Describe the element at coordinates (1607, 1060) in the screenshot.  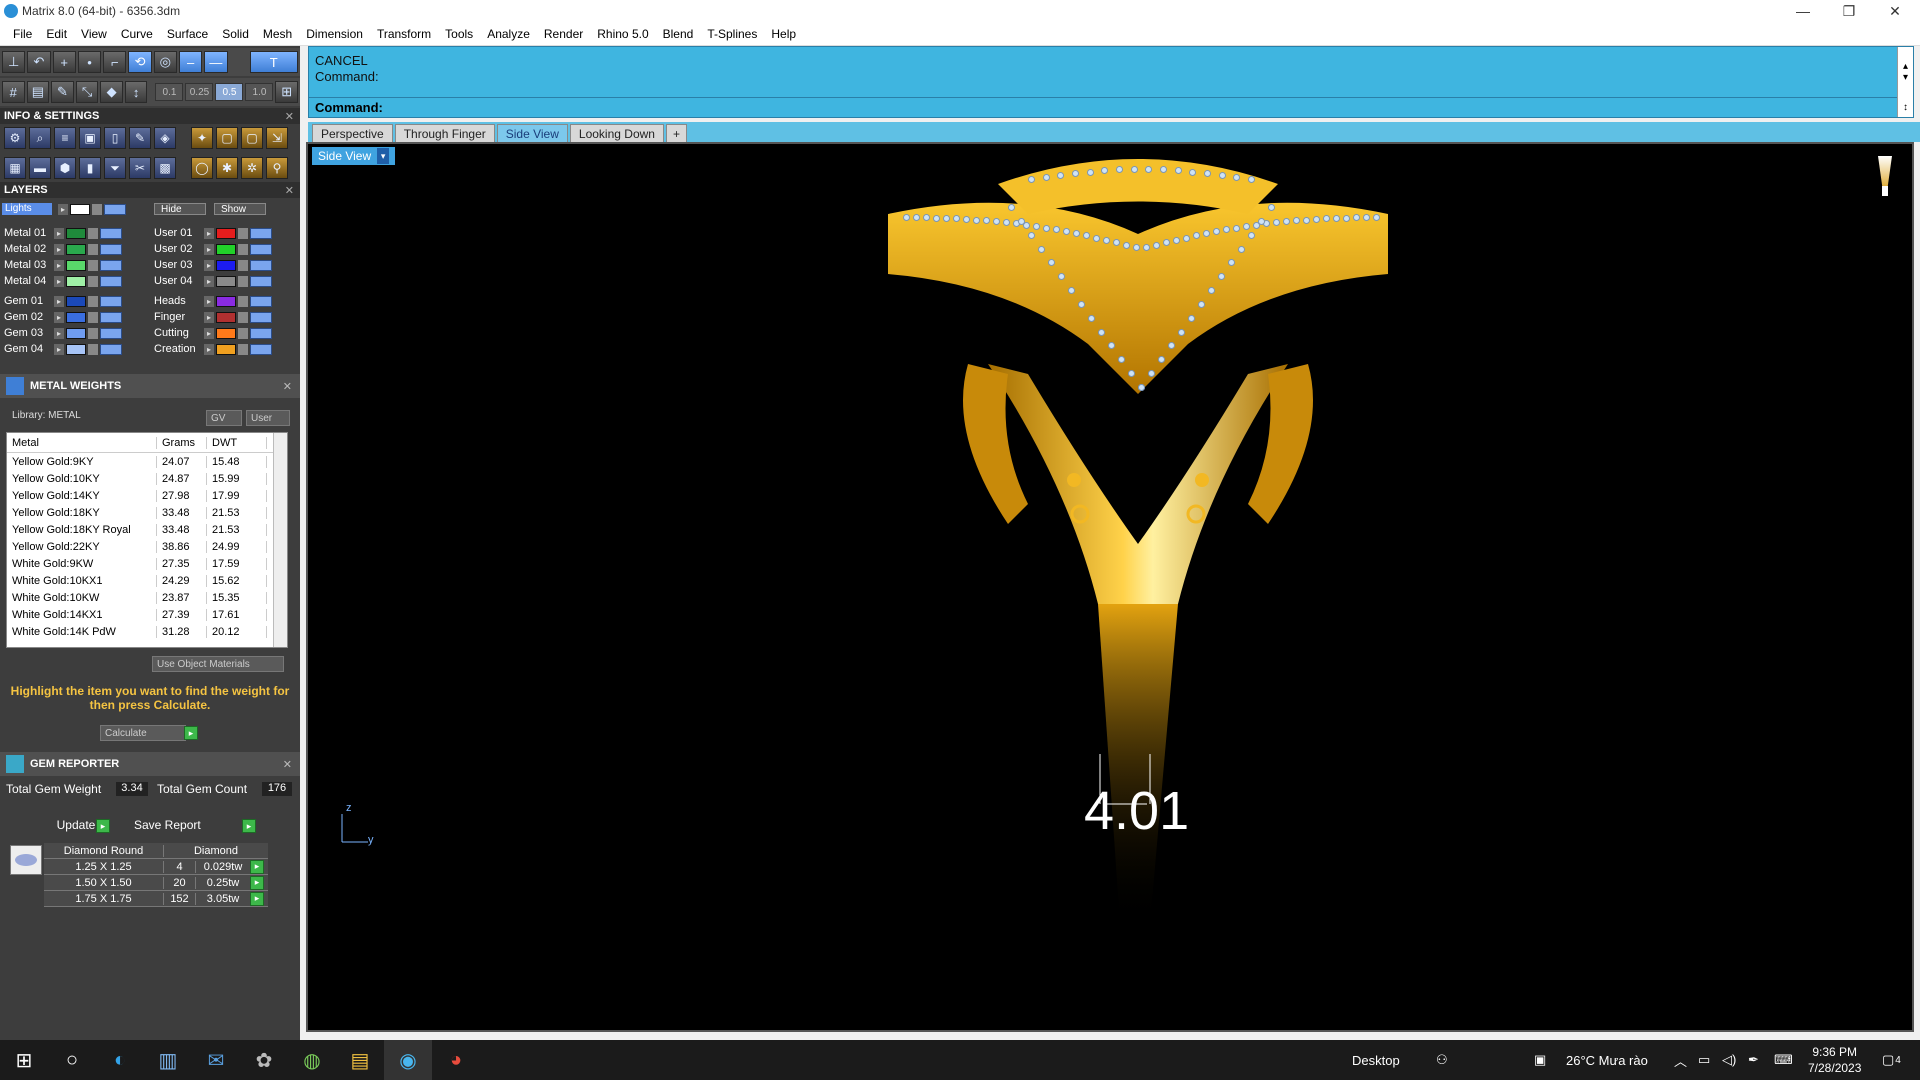
I see `weather-text: 26°C Mưa rào` at that location.